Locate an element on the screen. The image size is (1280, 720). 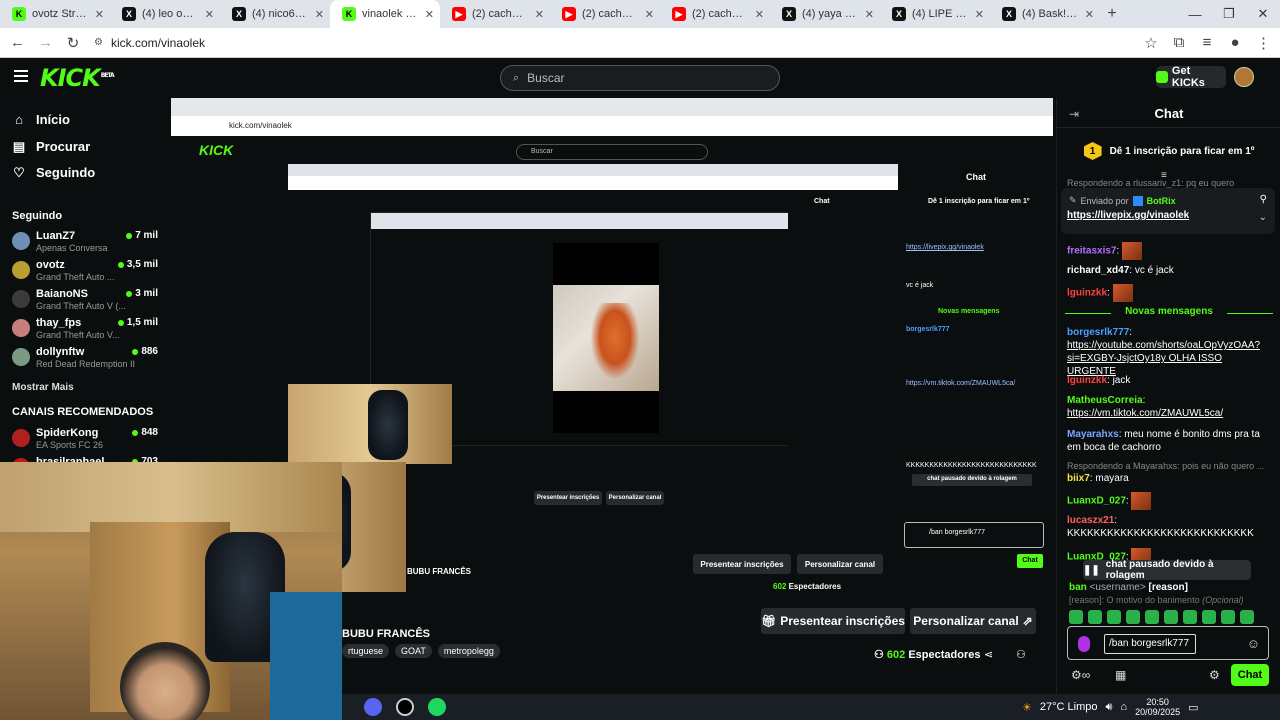
chat-settings-icon: ⚙ is located at coordinates (1214, 675).